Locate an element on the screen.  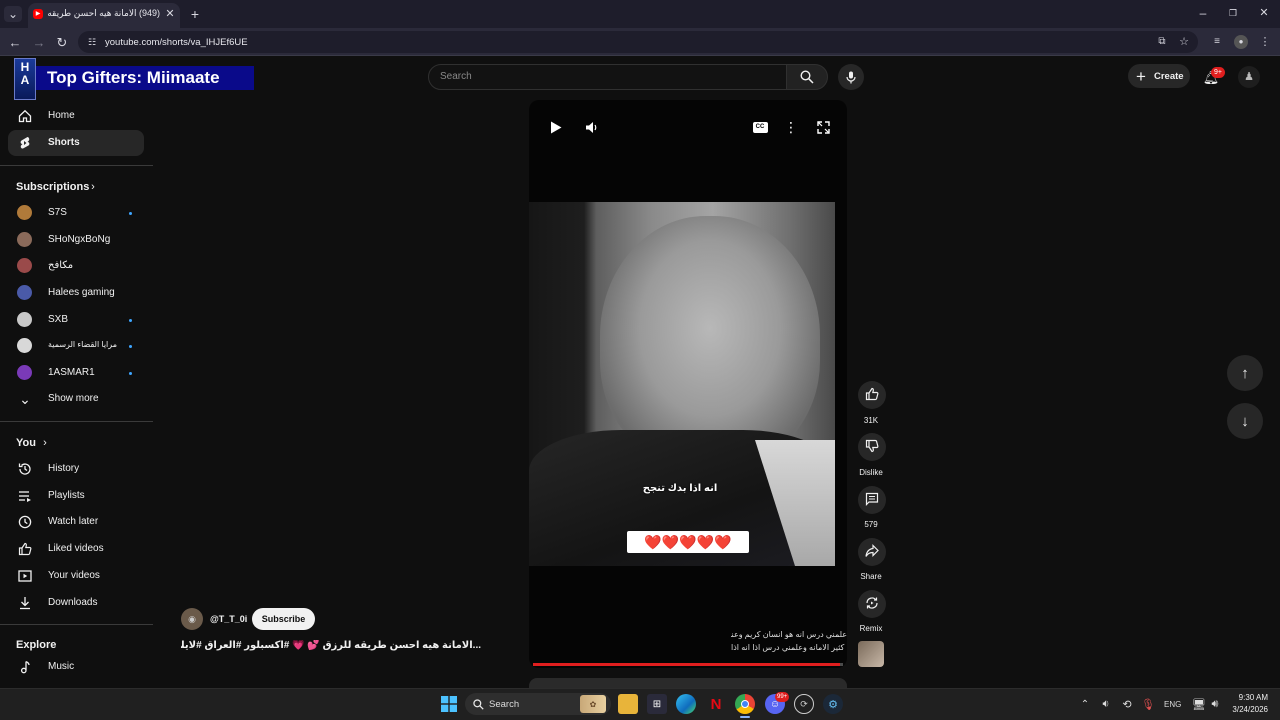
previous-short-button: ↑ is located at coordinates (1245, 373).